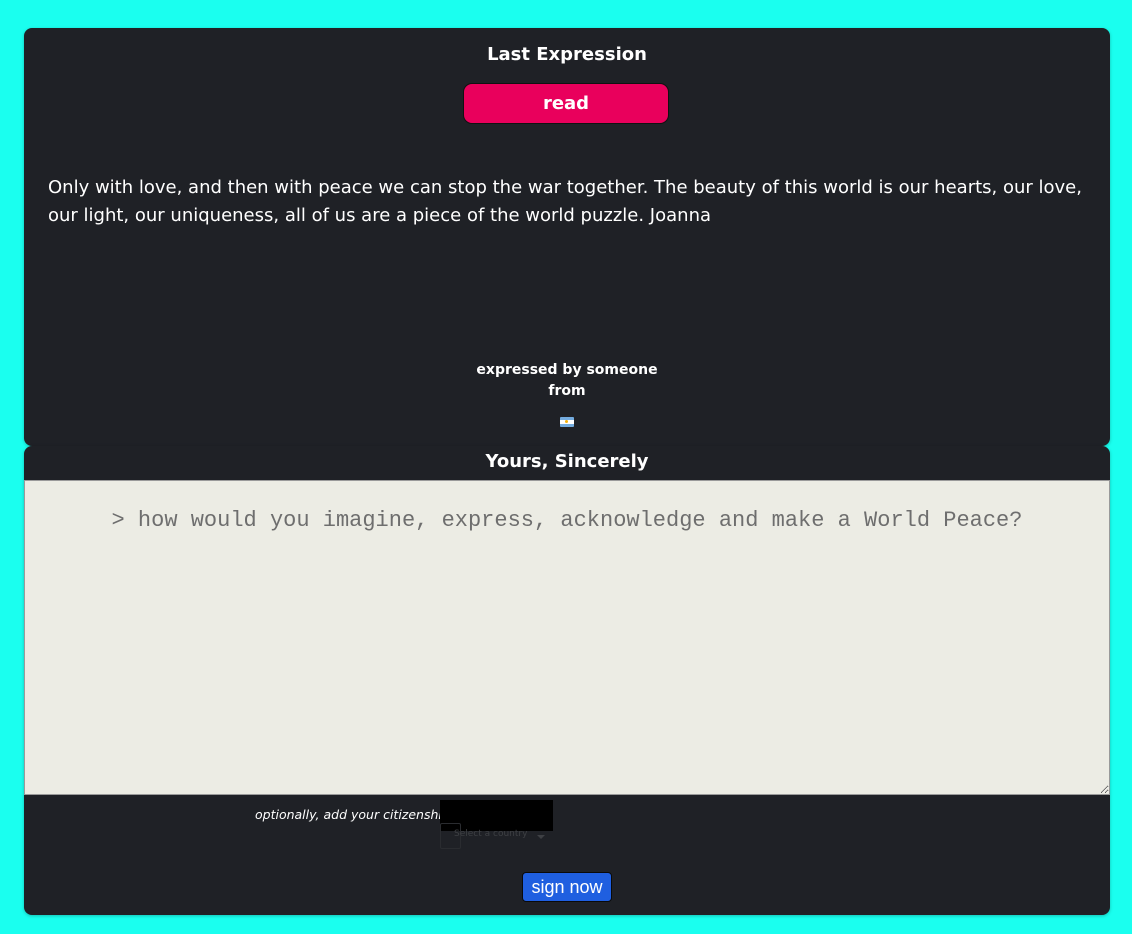 This screenshot has width=1132, height=934. Describe the element at coordinates (541, 837) in the screenshot. I see `chevron-down-icon` at that location.